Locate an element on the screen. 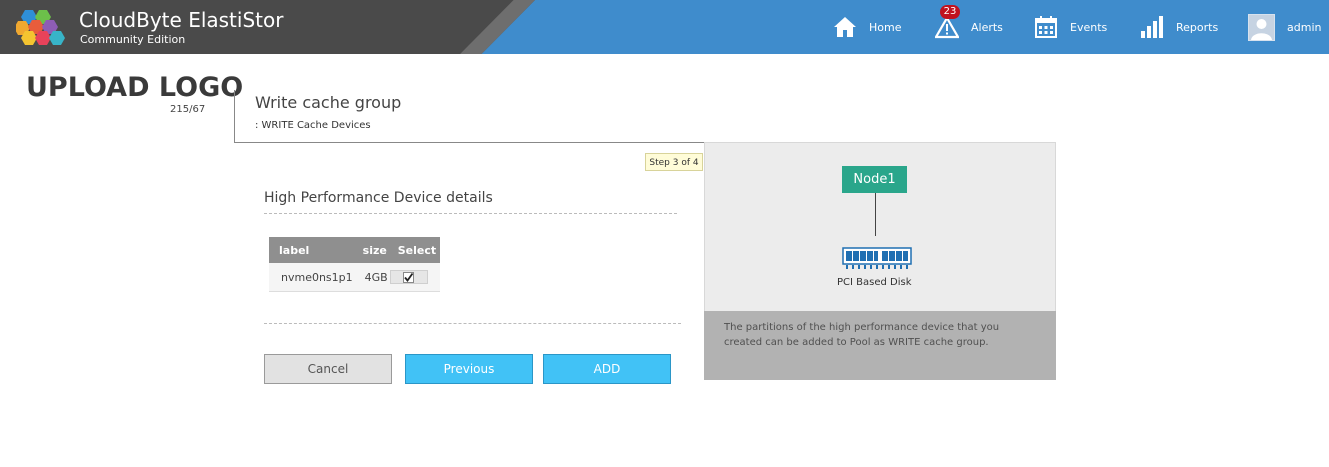  upload-logo-count: 215/67 is located at coordinates (188, 109).